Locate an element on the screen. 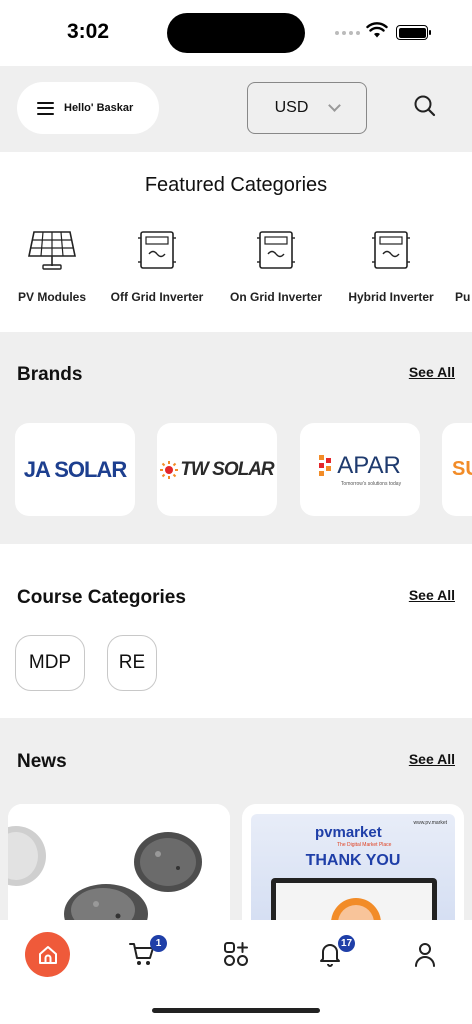  news-see-all-link: See All is located at coordinates (432, 759).